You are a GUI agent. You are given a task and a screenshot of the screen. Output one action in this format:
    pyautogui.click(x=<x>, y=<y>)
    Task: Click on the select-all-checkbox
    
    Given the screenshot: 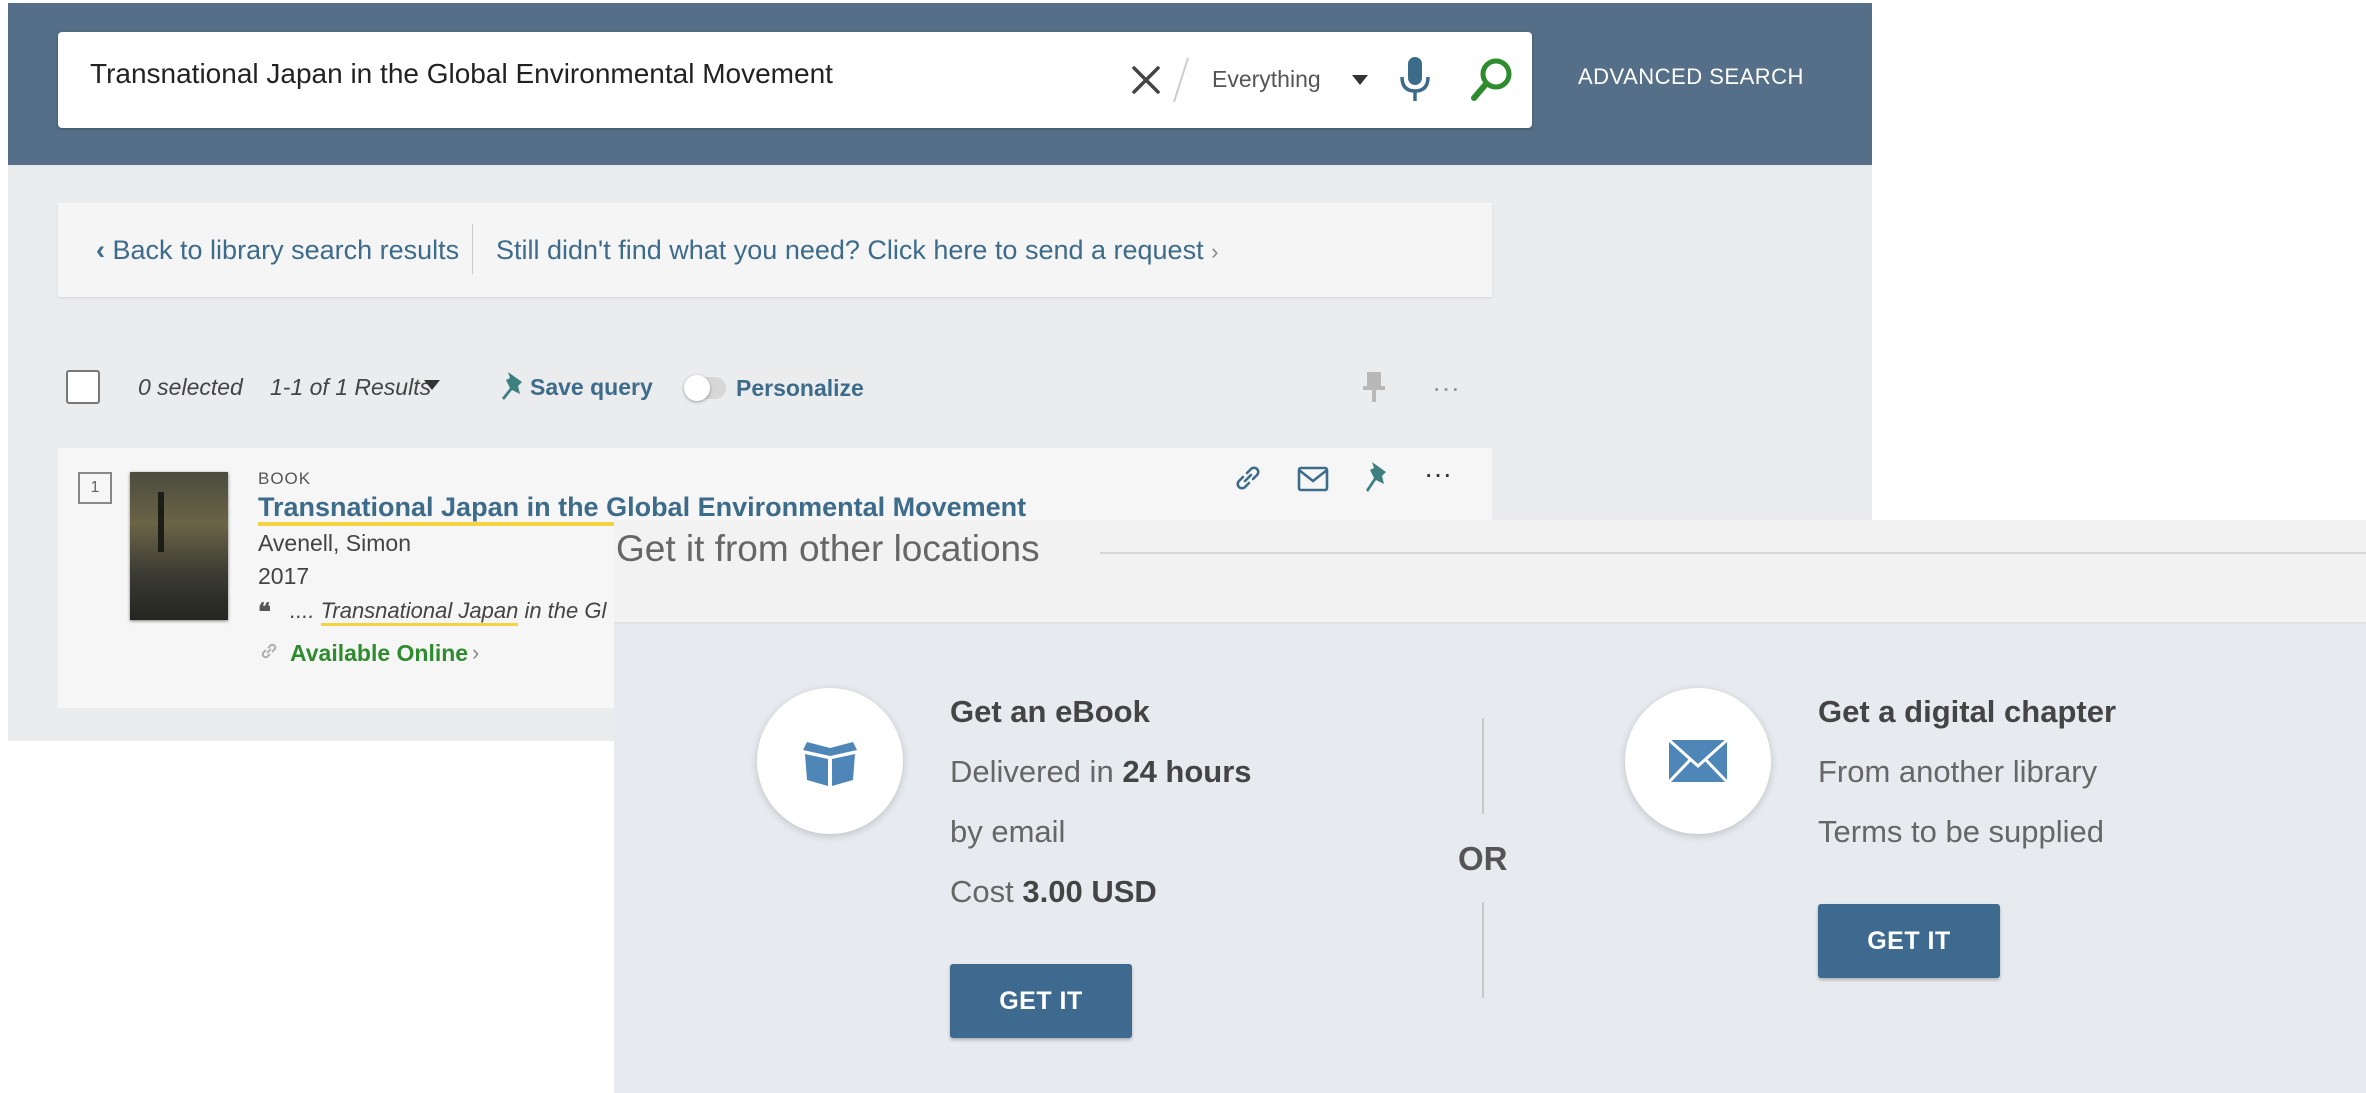 What is the action you would take?
    pyautogui.click(x=83, y=387)
    